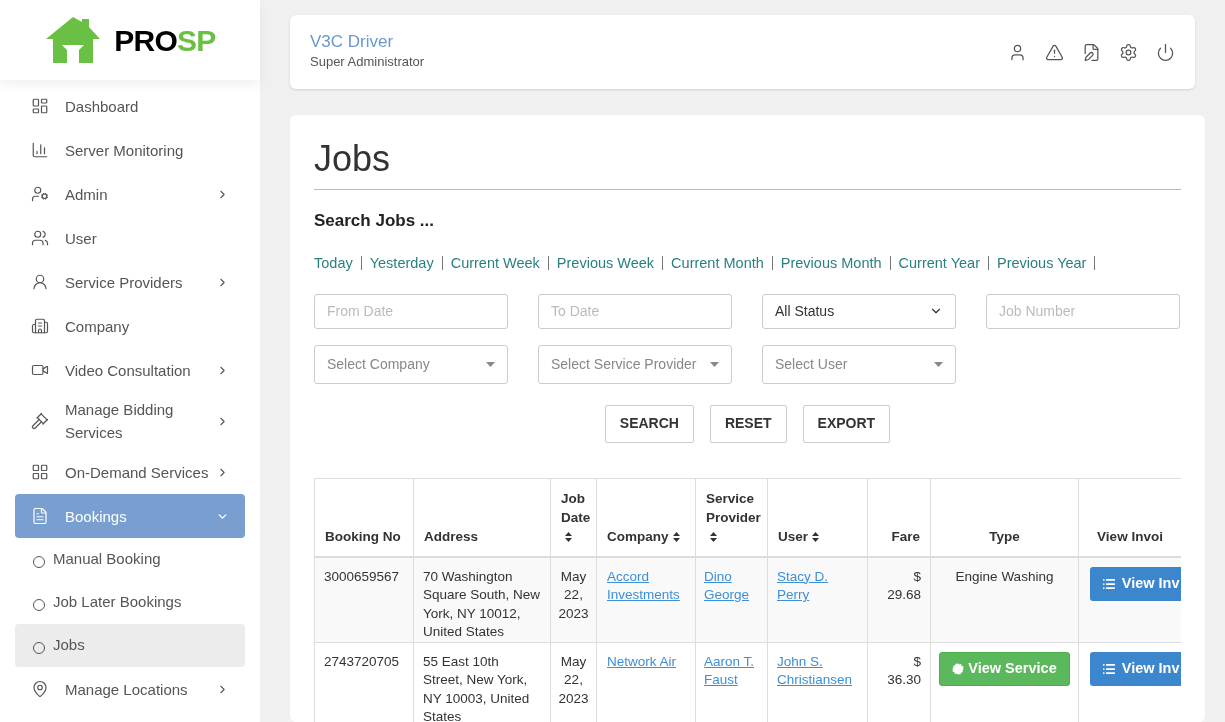  I want to click on sidebar-label: Manage Bidding Services, so click(120, 421).